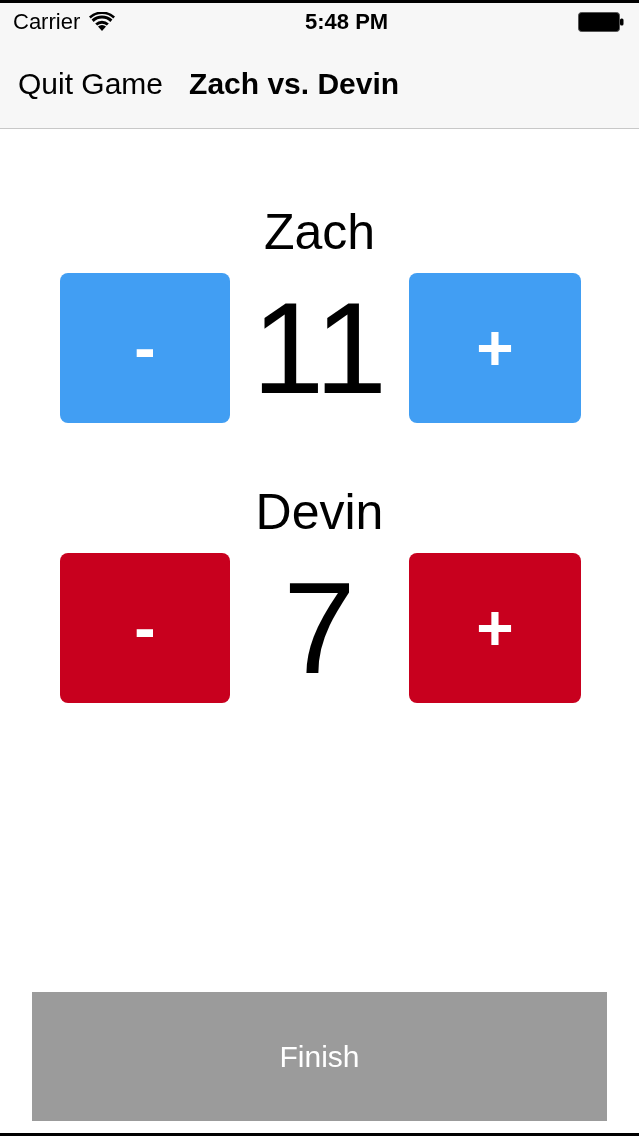 The width and height of the screenshot is (639, 1136). I want to click on decrement-button: -, so click(145, 628).